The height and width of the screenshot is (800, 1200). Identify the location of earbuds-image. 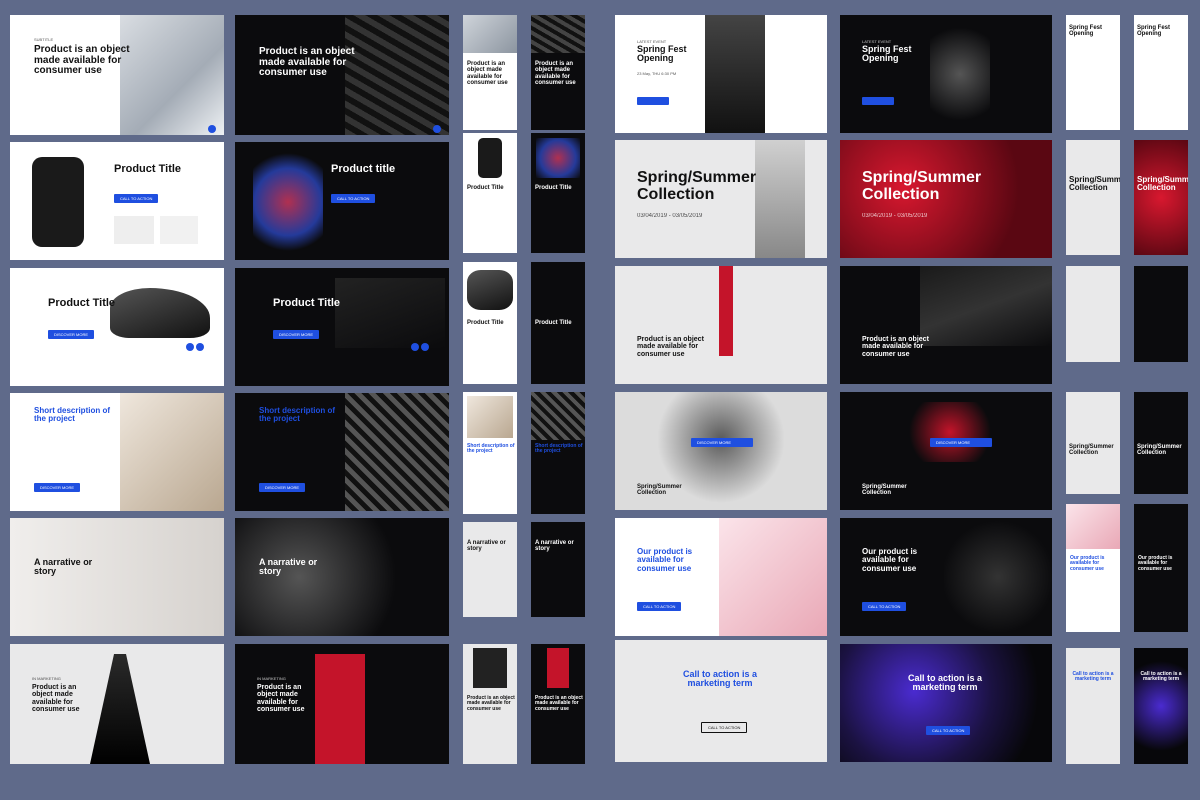
(134, 230).